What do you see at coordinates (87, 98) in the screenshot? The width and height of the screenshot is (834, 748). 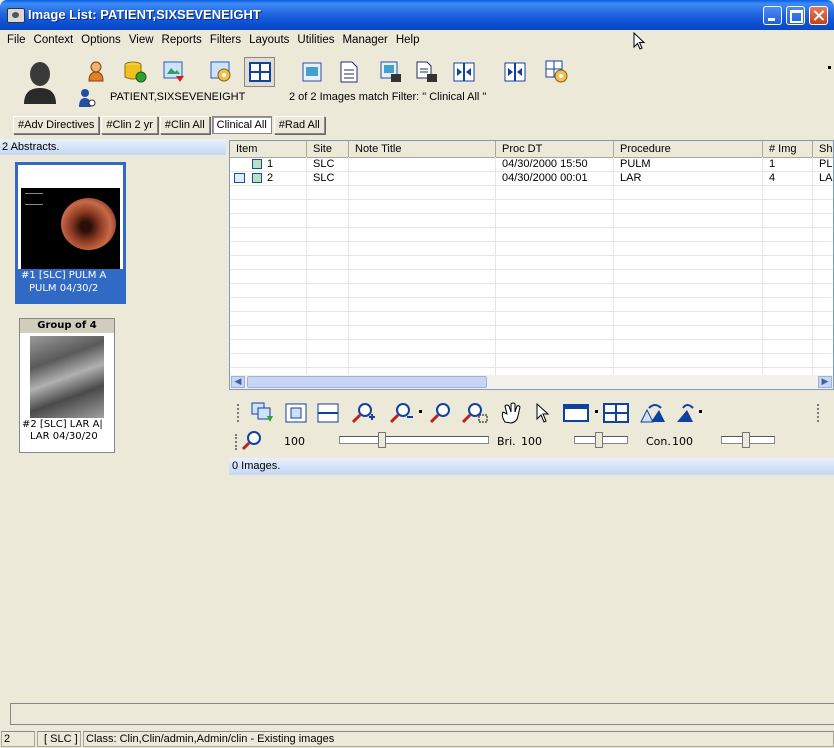 I see `patient-detail-icon` at bounding box center [87, 98].